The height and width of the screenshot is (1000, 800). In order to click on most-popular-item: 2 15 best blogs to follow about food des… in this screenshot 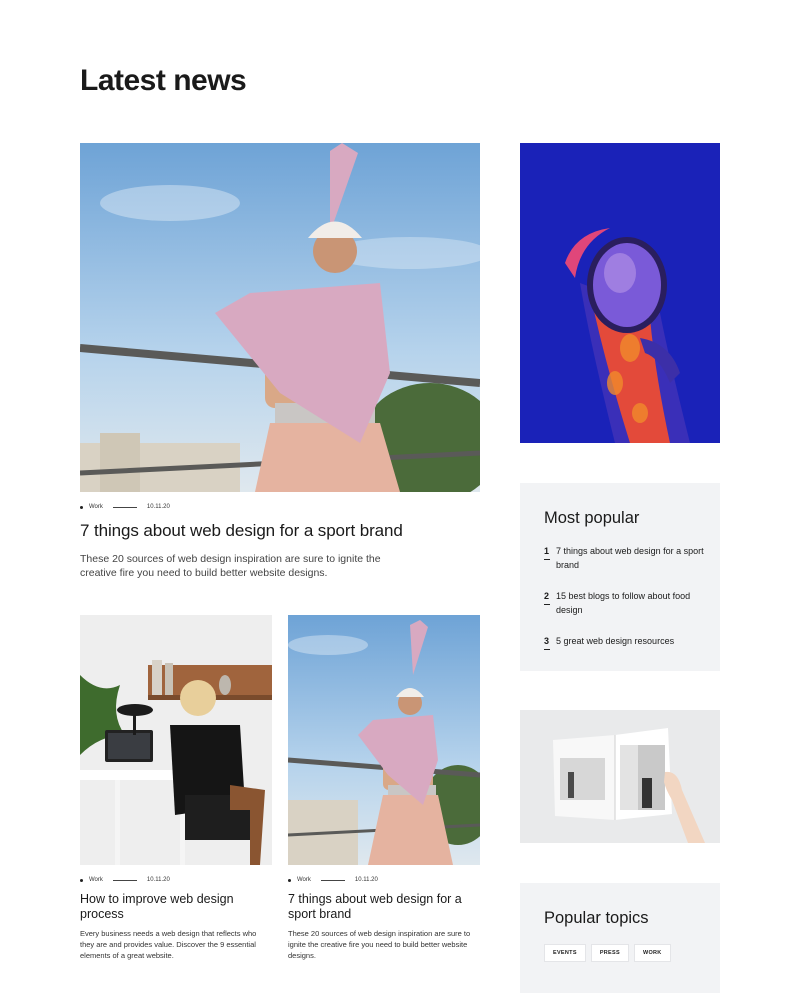, I will do `click(624, 603)`.